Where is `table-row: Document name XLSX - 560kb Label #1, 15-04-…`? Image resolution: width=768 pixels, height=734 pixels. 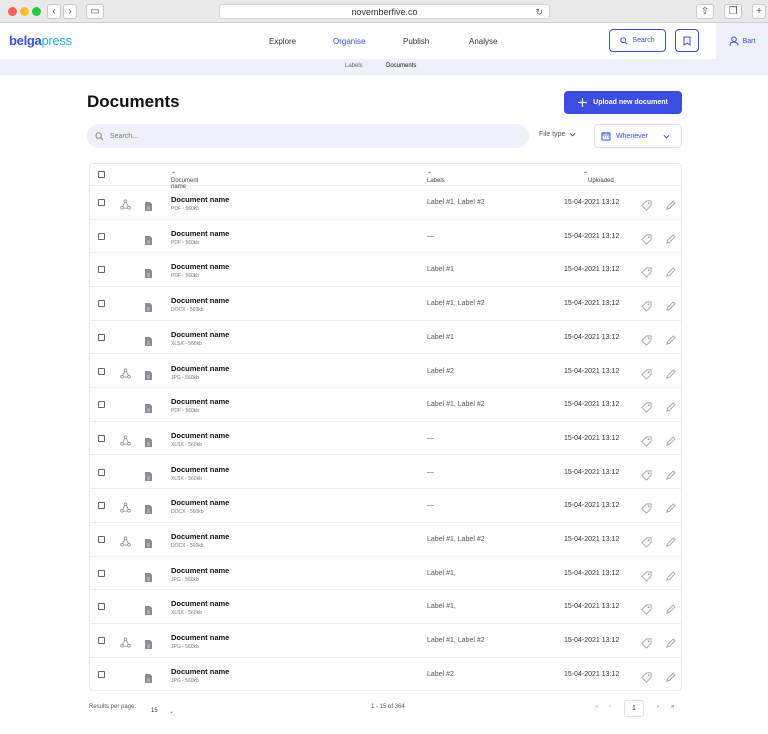
table-row: Document name XLSX - 560kb Label #1, 15-04-… is located at coordinates (385, 607).